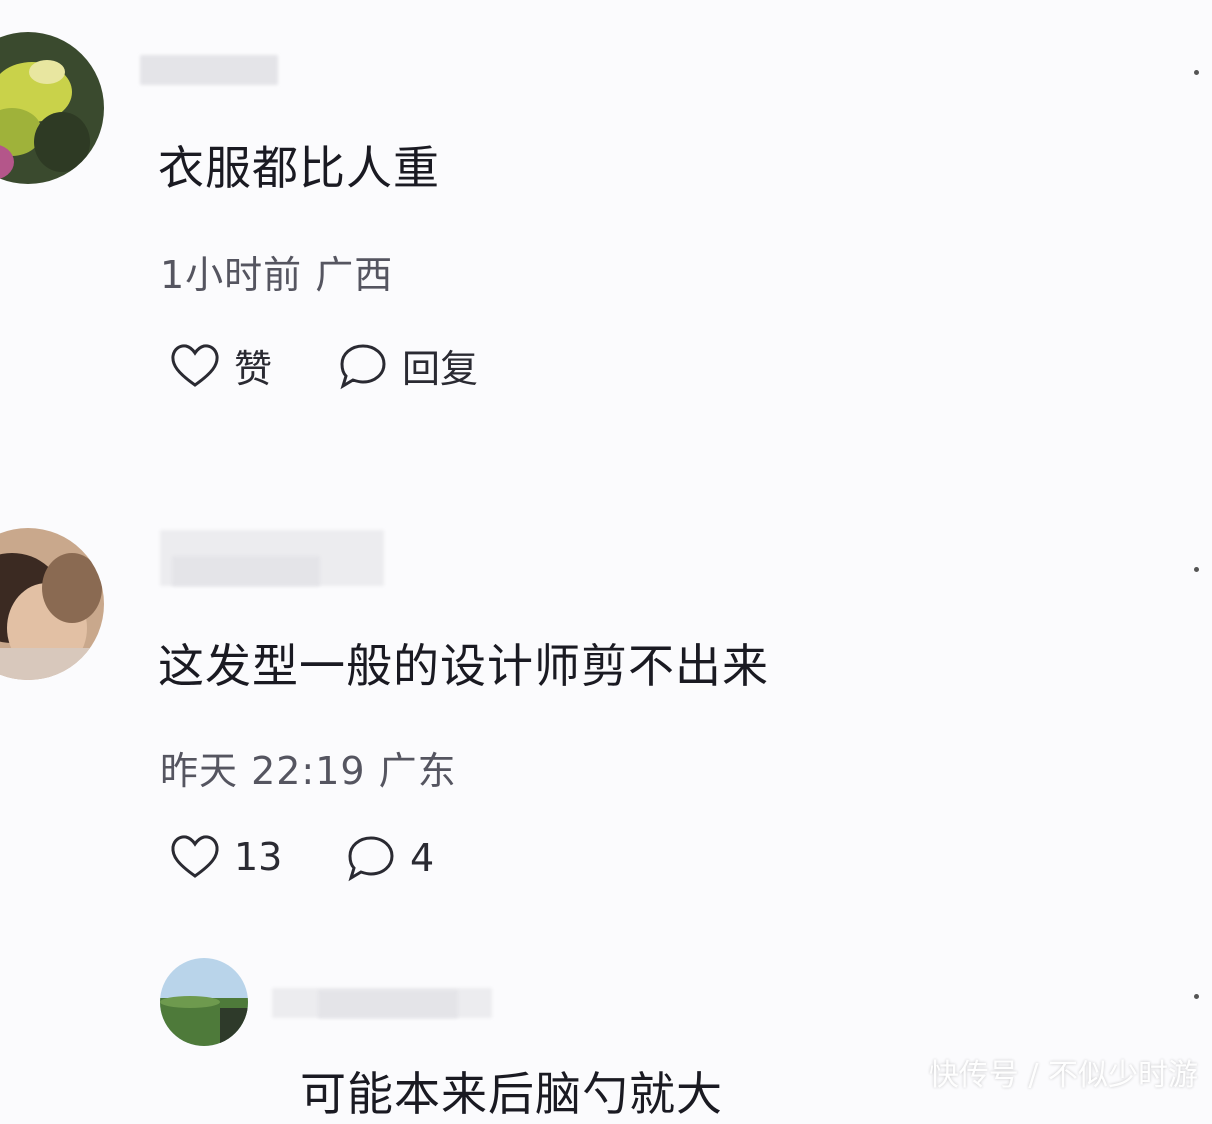 Image resolution: width=1212 pixels, height=1124 pixels. What do you see at coordinates (440, 369) in the screenshot?
I see `reply-label: 回复` at bounding box center [440, 369].